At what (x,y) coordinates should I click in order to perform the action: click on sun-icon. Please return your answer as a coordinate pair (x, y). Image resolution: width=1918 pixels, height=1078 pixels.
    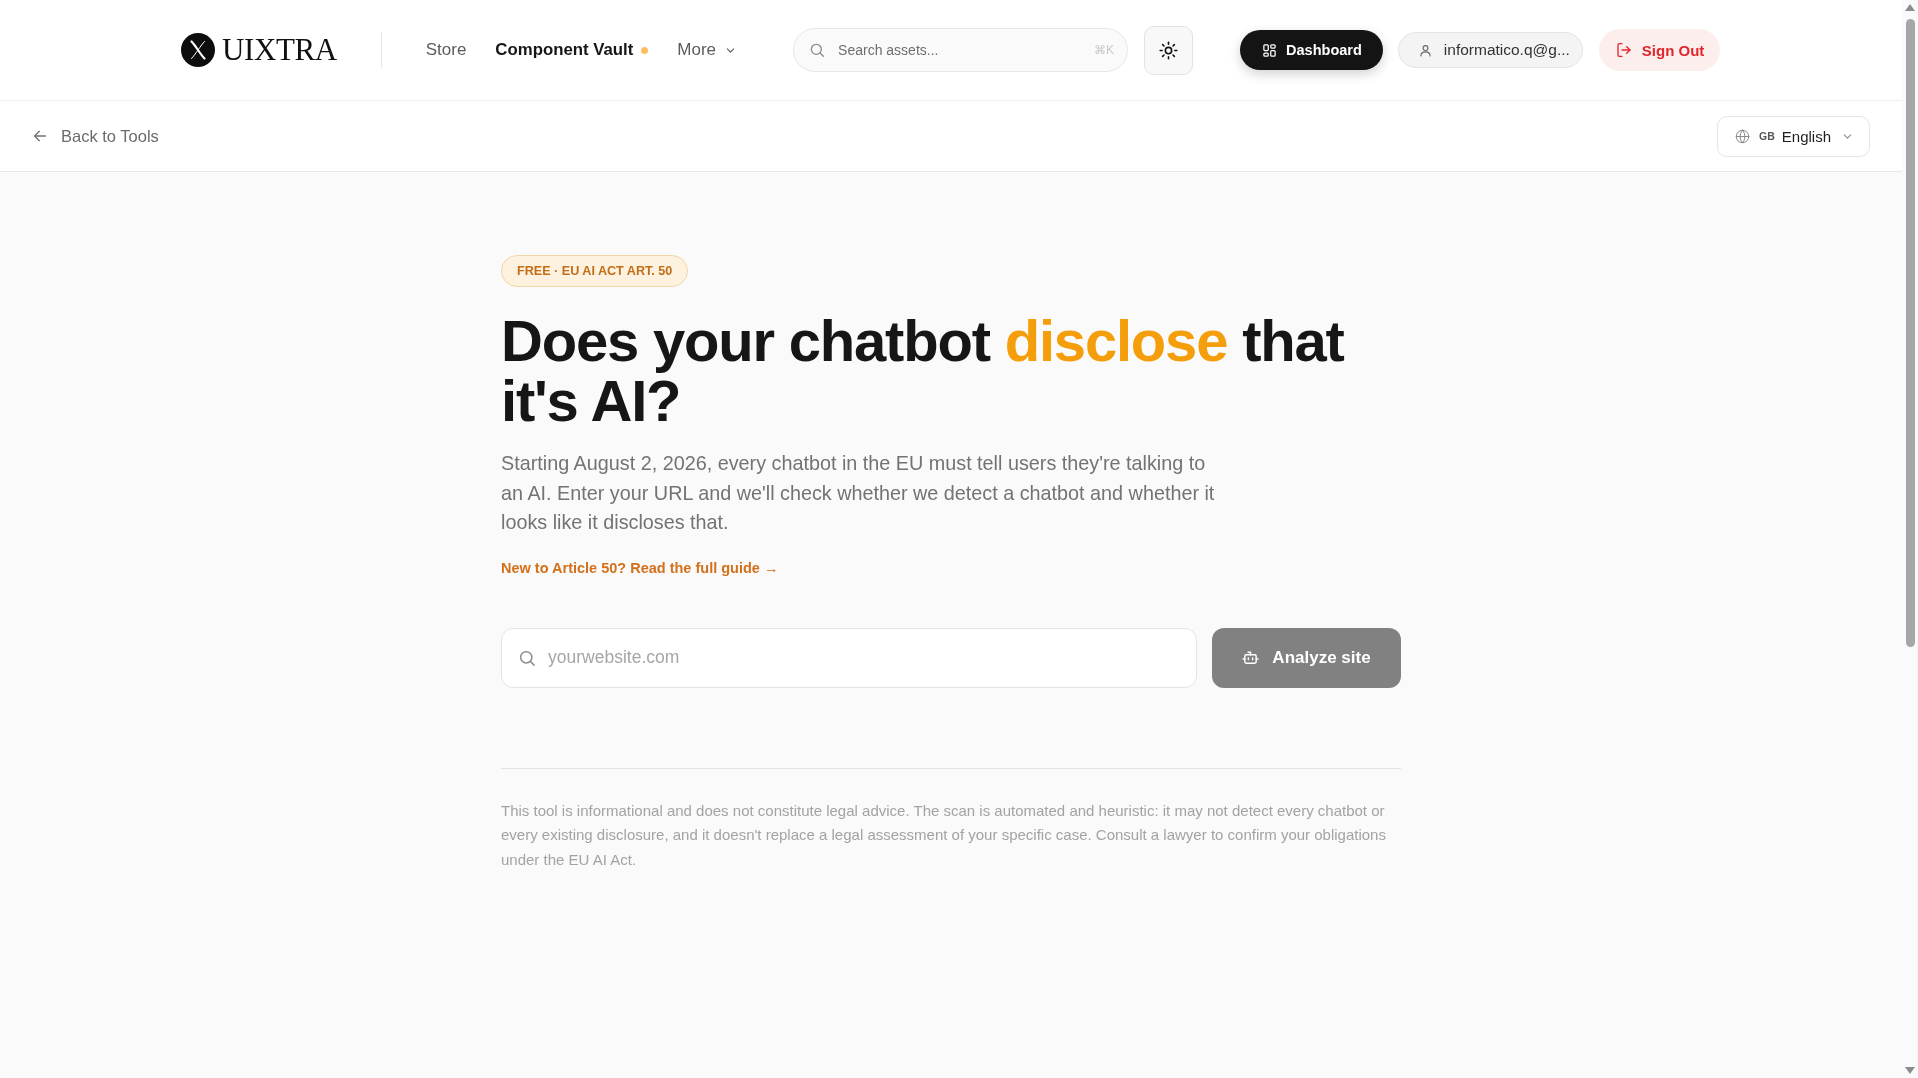
    Looking at the image, I should click on (1169, 50).